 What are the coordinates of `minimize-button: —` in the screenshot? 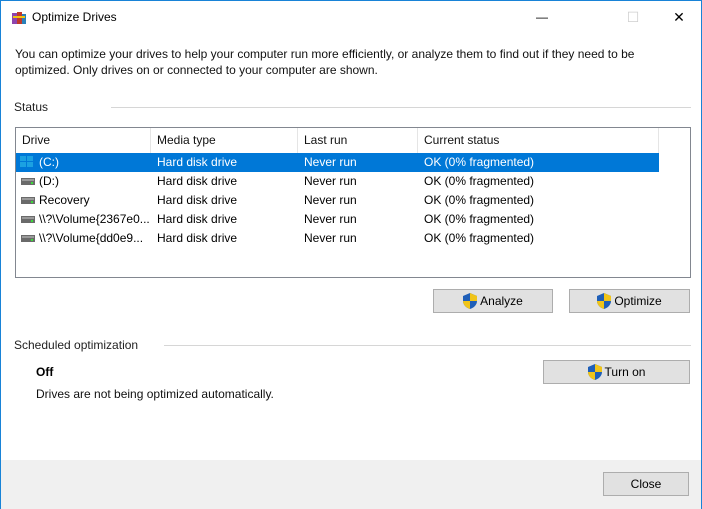 It's located at (542, 17).